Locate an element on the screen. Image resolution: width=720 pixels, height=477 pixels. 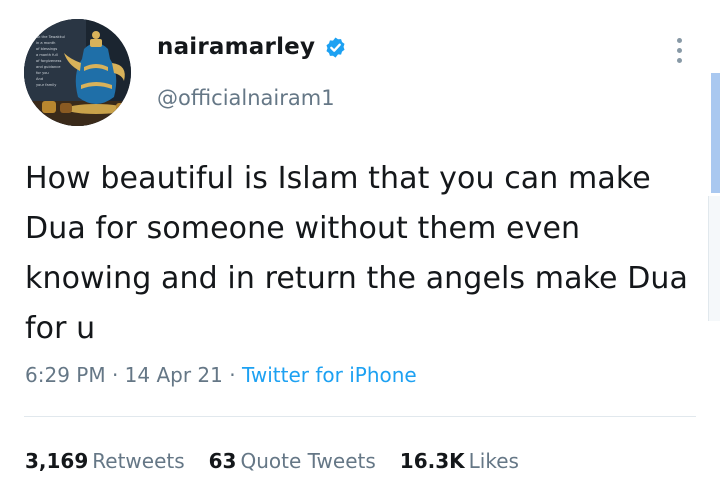
retweets-stat: 3,169 Retweets is located at coordinates (105, 461).